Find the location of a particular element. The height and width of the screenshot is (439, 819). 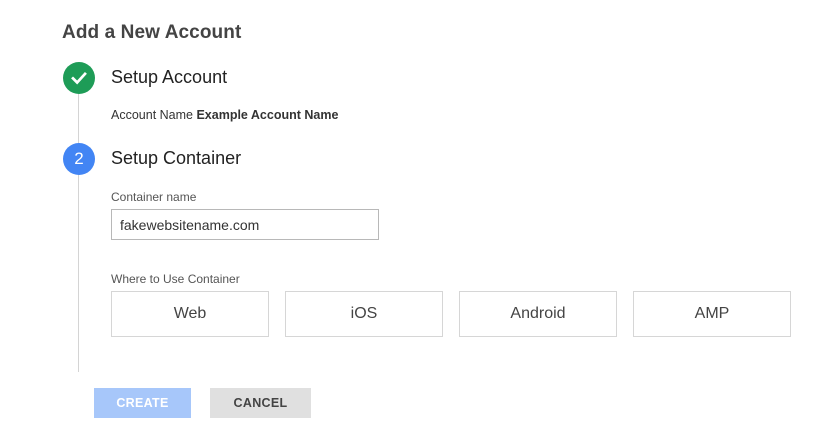

step-number-badge: 2 is located at coordinates (79, 159).